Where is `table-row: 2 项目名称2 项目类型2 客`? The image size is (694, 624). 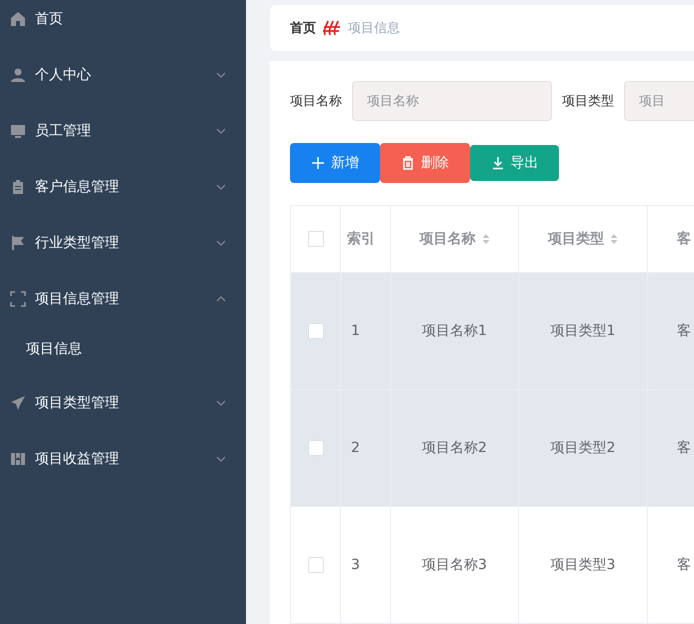 table-row: 2 项目名称2 项目类型2 客 is located at coordinates (492, 448).